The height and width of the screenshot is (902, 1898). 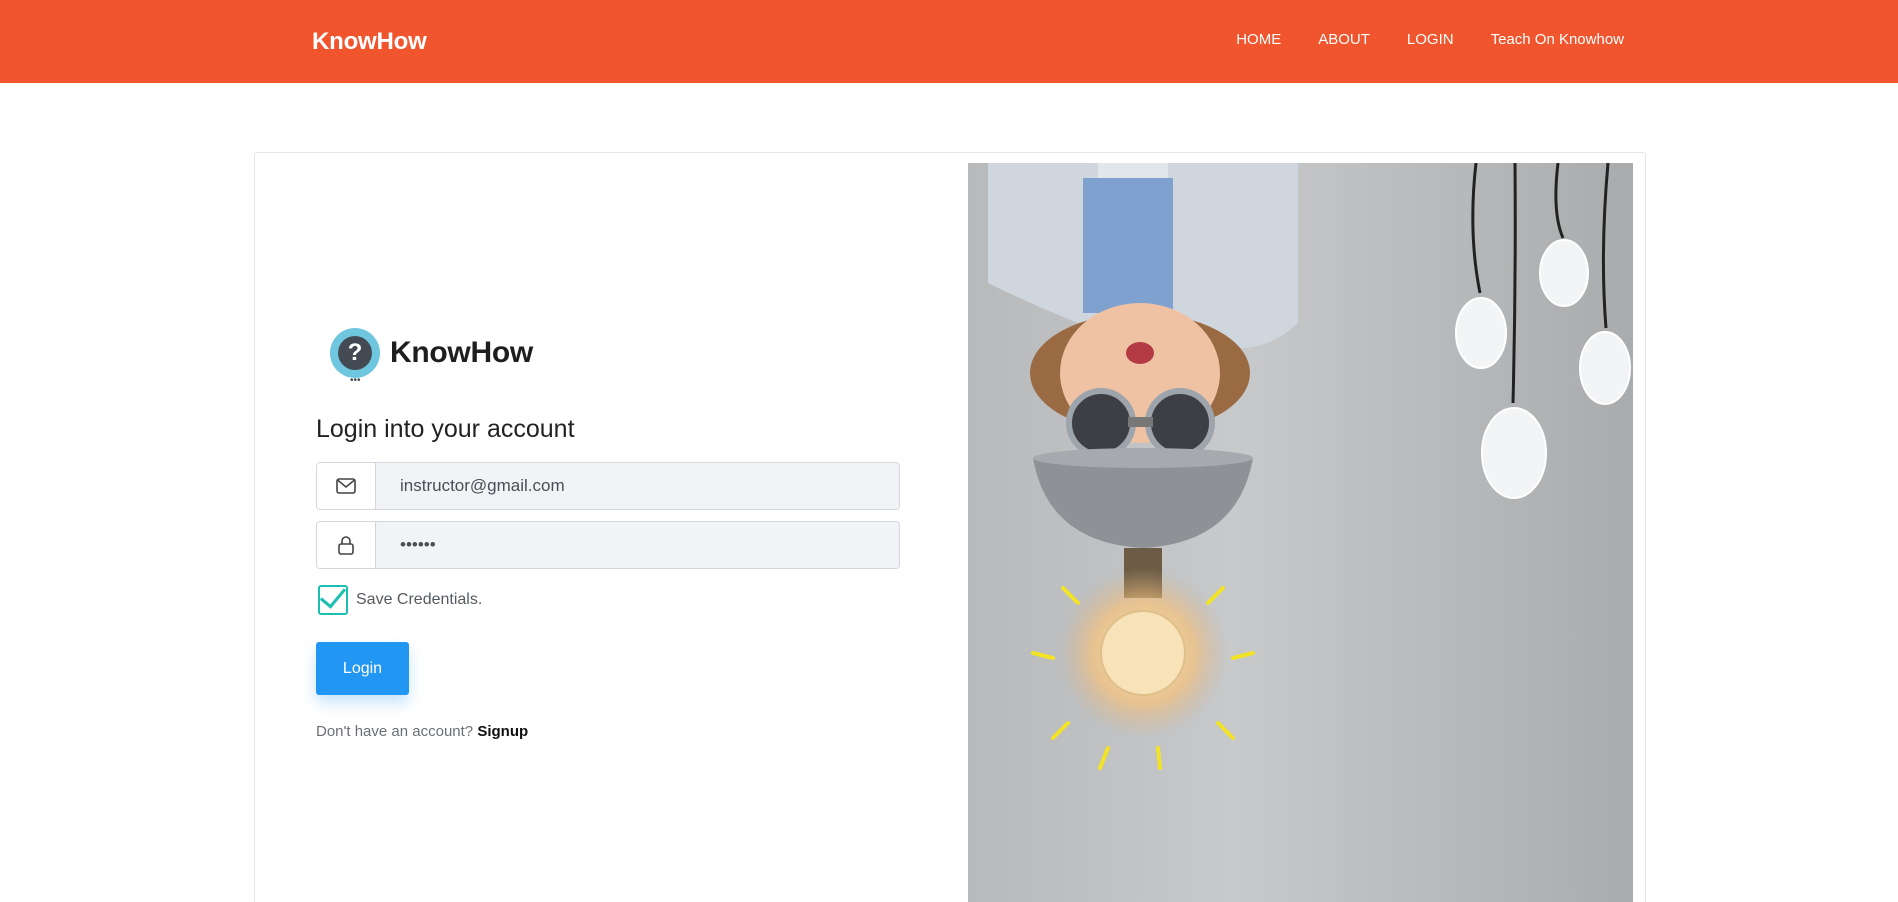 I want to click on knowhow-logo: ? ••• KnowHow, so click(x=431, y=357).